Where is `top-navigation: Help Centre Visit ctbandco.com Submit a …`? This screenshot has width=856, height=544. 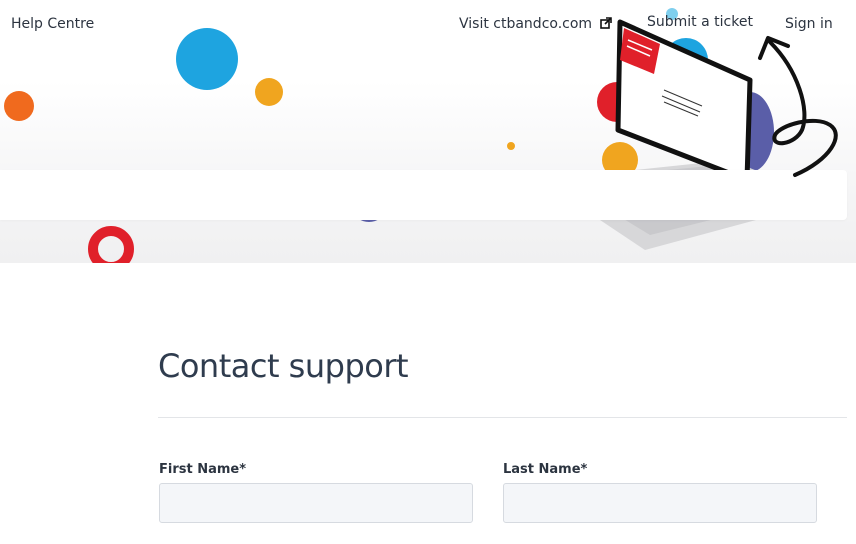
top-navigation: Help Centre Visit ctbandco.com Submit a … is located at coordinates (428, 25).